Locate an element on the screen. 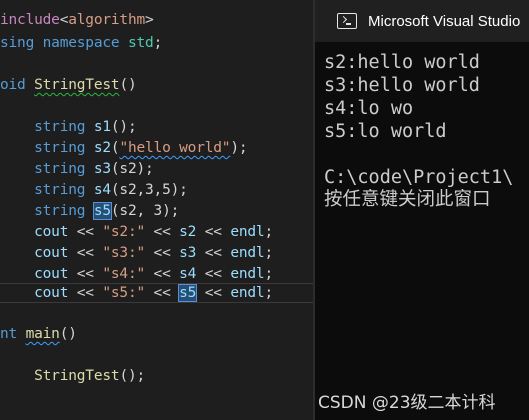 The image size is (529, 420). preprocessor-directive: include is located at coordinates (30, 20).